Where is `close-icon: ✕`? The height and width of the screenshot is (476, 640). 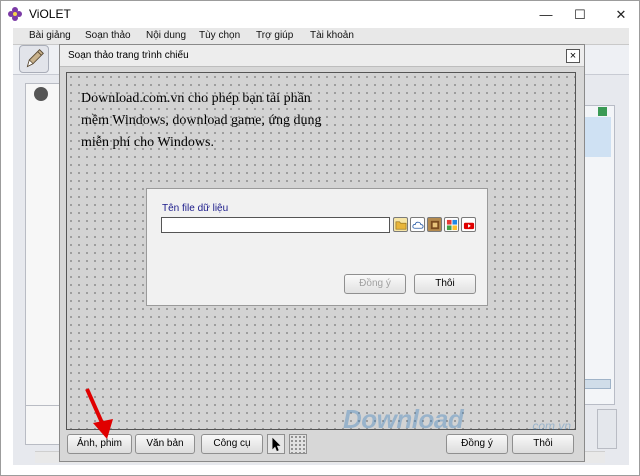
close-icon: ✕ is located at coordinates (621, 14).